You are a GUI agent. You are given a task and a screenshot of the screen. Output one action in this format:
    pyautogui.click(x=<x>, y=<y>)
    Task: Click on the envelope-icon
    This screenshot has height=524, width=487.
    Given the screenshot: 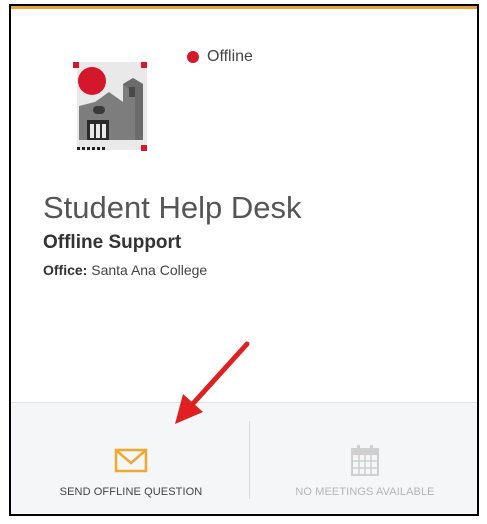 What is the action you would take?
    pyautogui.click(x=131, y=460)
    